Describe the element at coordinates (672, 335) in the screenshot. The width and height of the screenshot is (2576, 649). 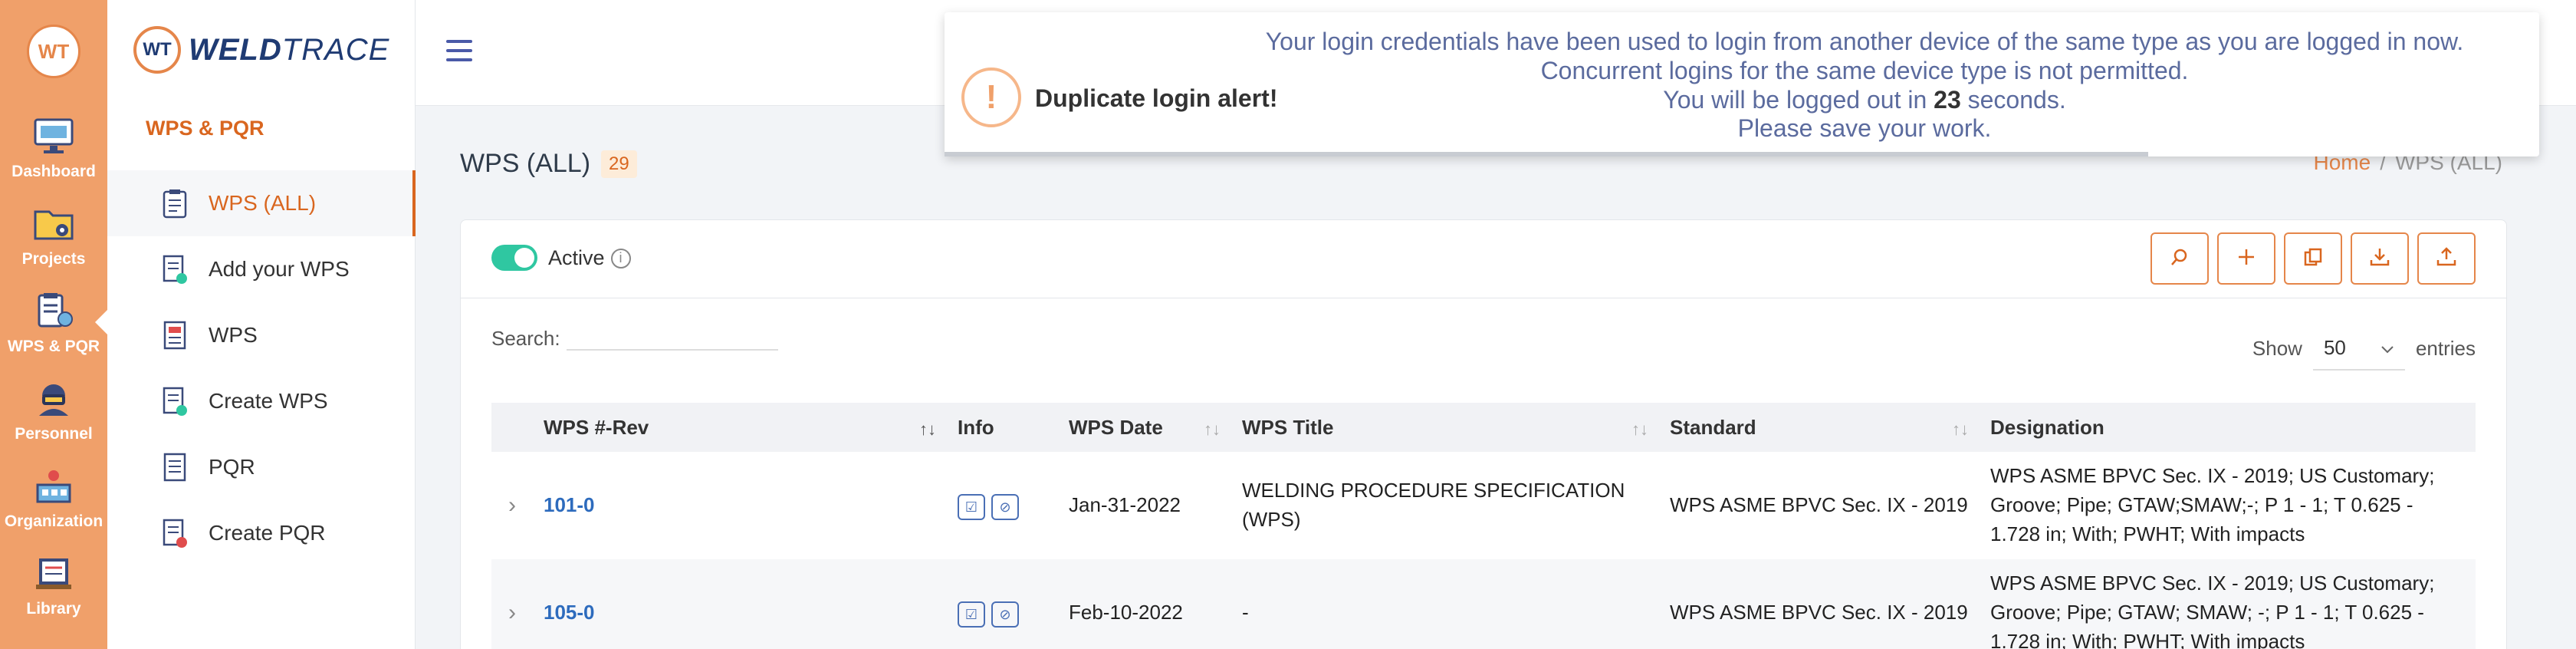
I see `search-input` at that location.